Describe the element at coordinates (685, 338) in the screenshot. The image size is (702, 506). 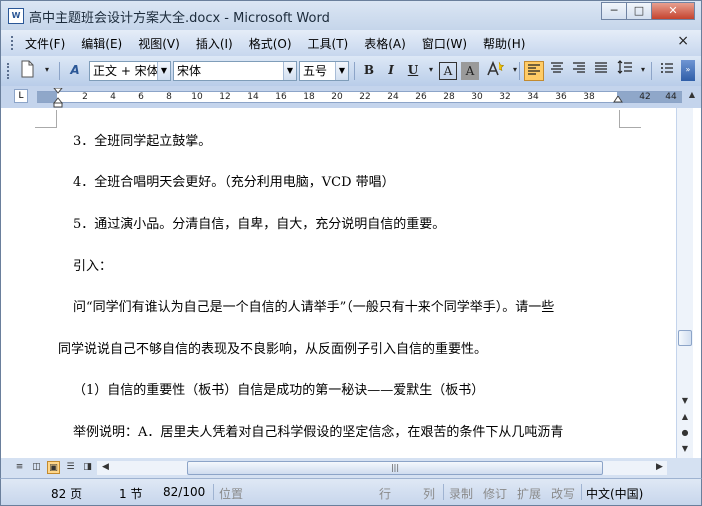
I see `vertical-scroll-thumb` at that location.